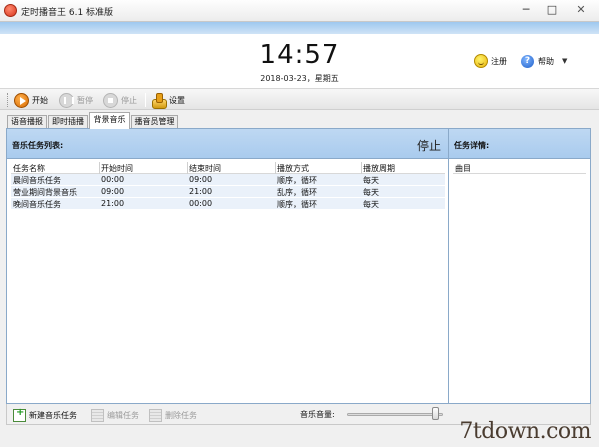 This screenshot has height=447, width=599. I want to click on task-detail-panel: 任务详情: 曲目, so click(519, 266).